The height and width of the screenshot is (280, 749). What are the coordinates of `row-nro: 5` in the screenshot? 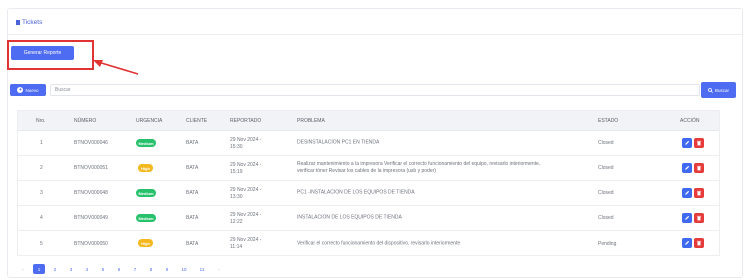 It's located at (41, 243).